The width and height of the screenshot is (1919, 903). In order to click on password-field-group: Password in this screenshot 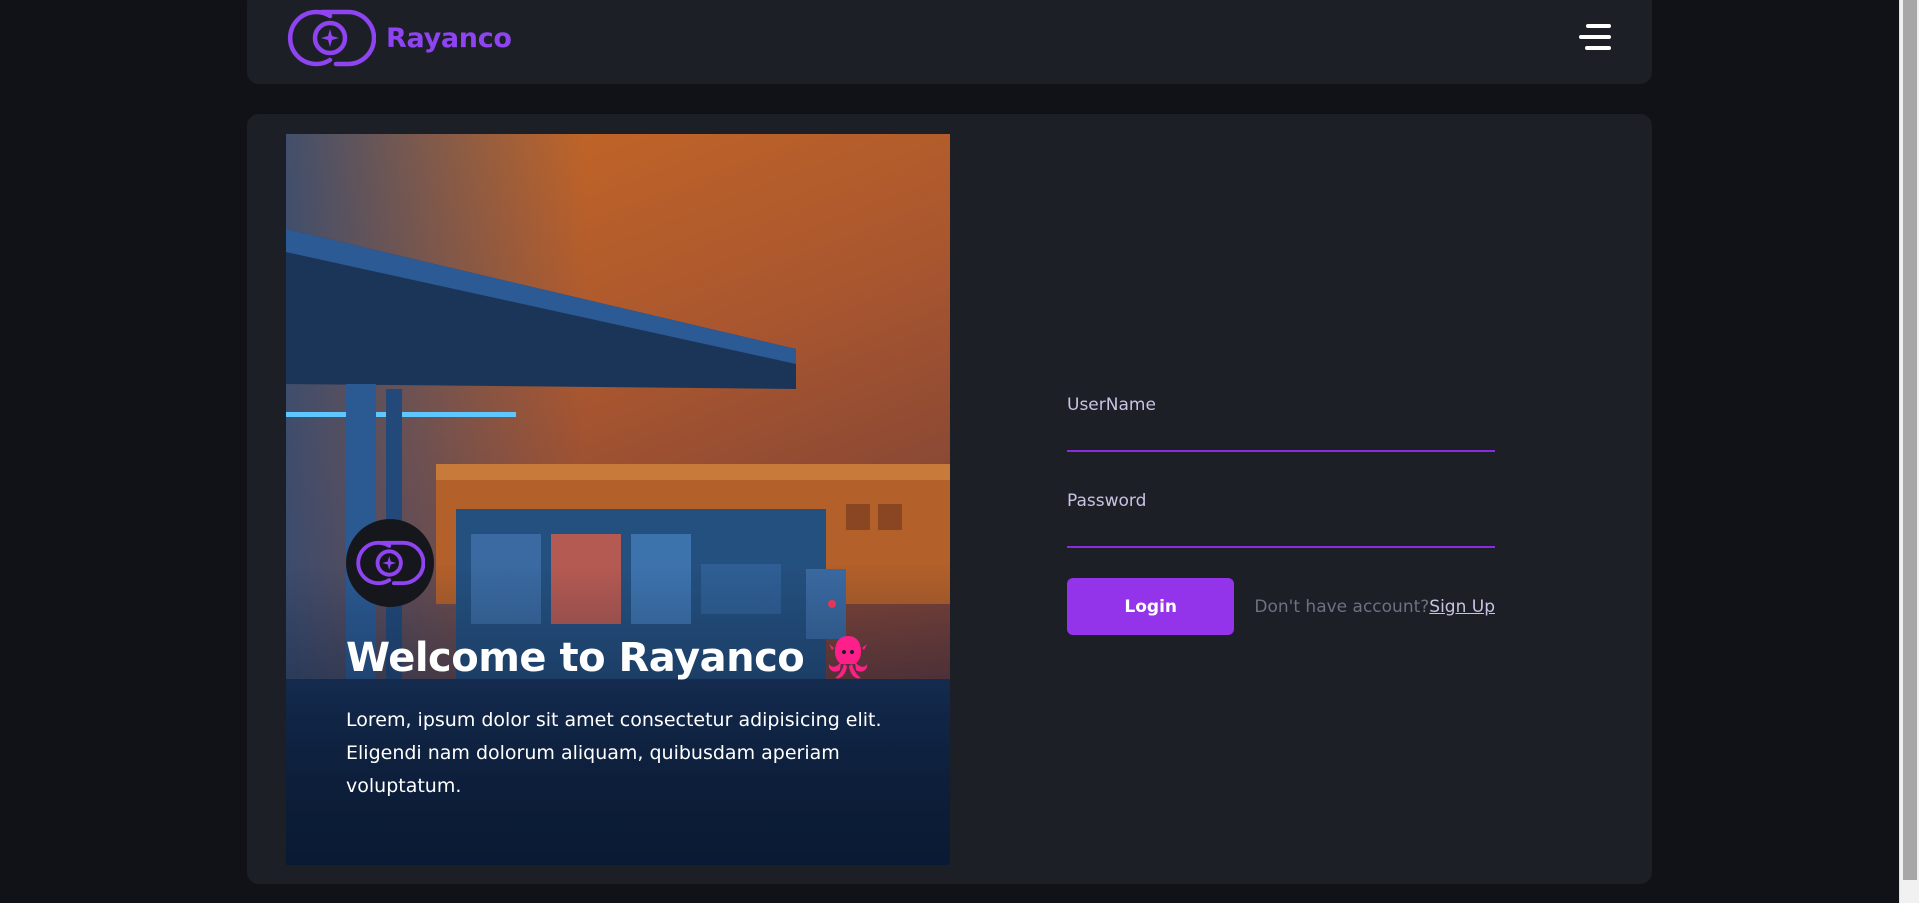, I will do `click(1281, 519)`.